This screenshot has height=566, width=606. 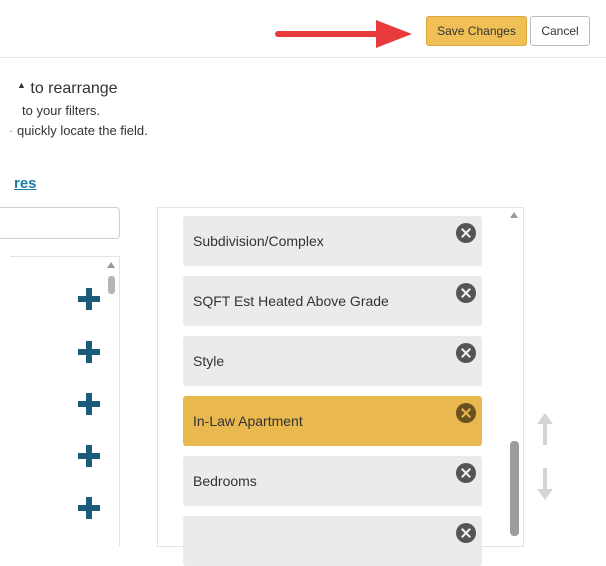 What do you see at coordinates (258, 241) in the screenshot?
I see `field-label: Subdivision/Complex` at bounding box center [258, 241].